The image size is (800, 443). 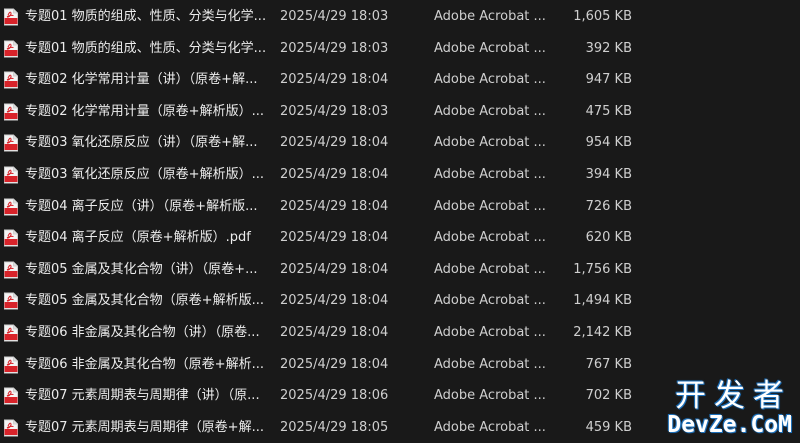 I want to click on file-size: 702 KB, so click(x=608, y=396).